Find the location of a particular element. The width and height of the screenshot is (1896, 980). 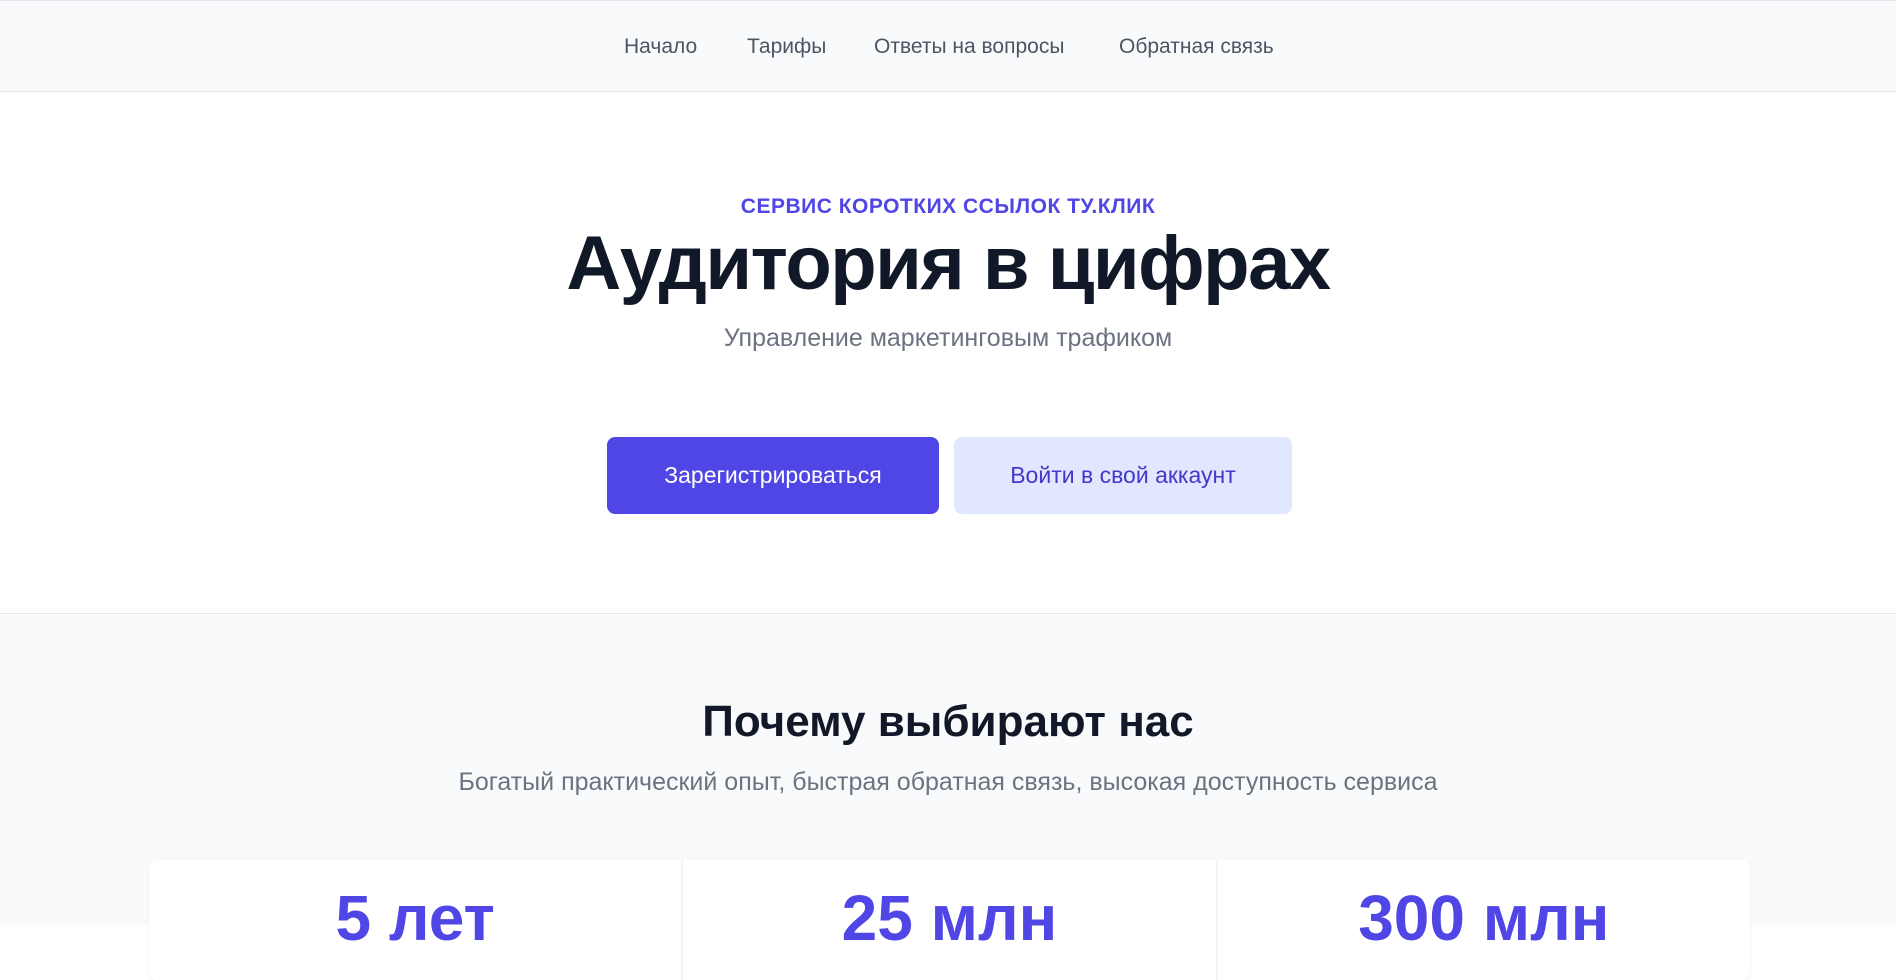

stat-clicks: 300 млн is located at coordinates (1484, 920).